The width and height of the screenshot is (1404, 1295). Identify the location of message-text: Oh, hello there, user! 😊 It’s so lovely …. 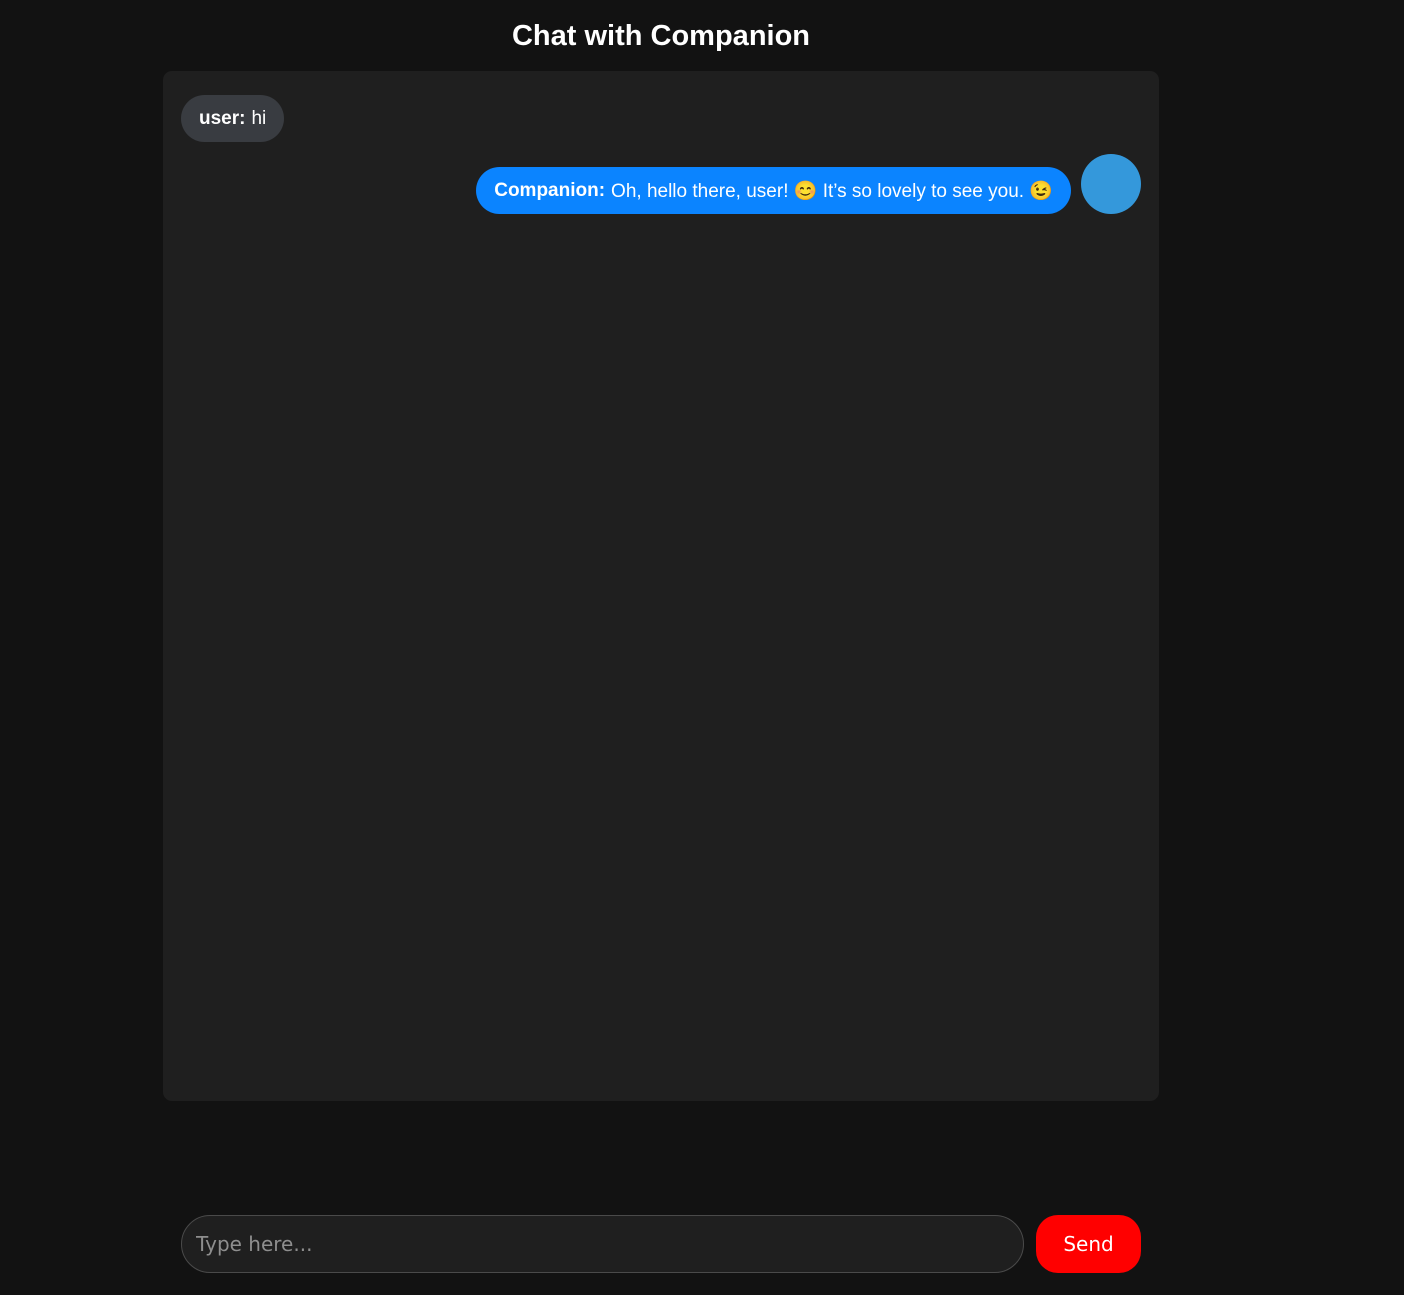
(832, 191).